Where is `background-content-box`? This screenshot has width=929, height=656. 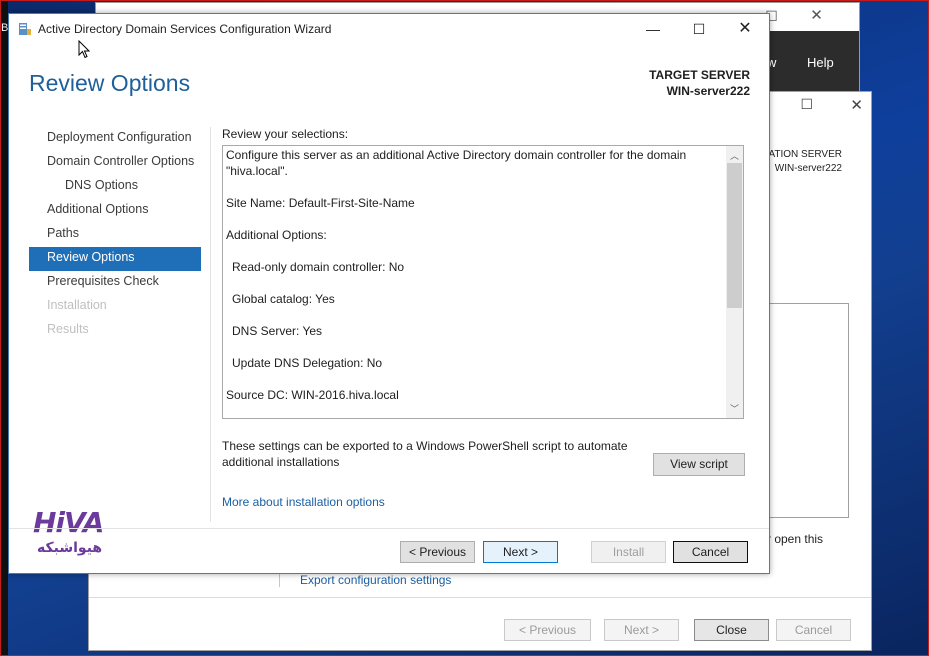 background-content-box is located at coordinates (809, 410).